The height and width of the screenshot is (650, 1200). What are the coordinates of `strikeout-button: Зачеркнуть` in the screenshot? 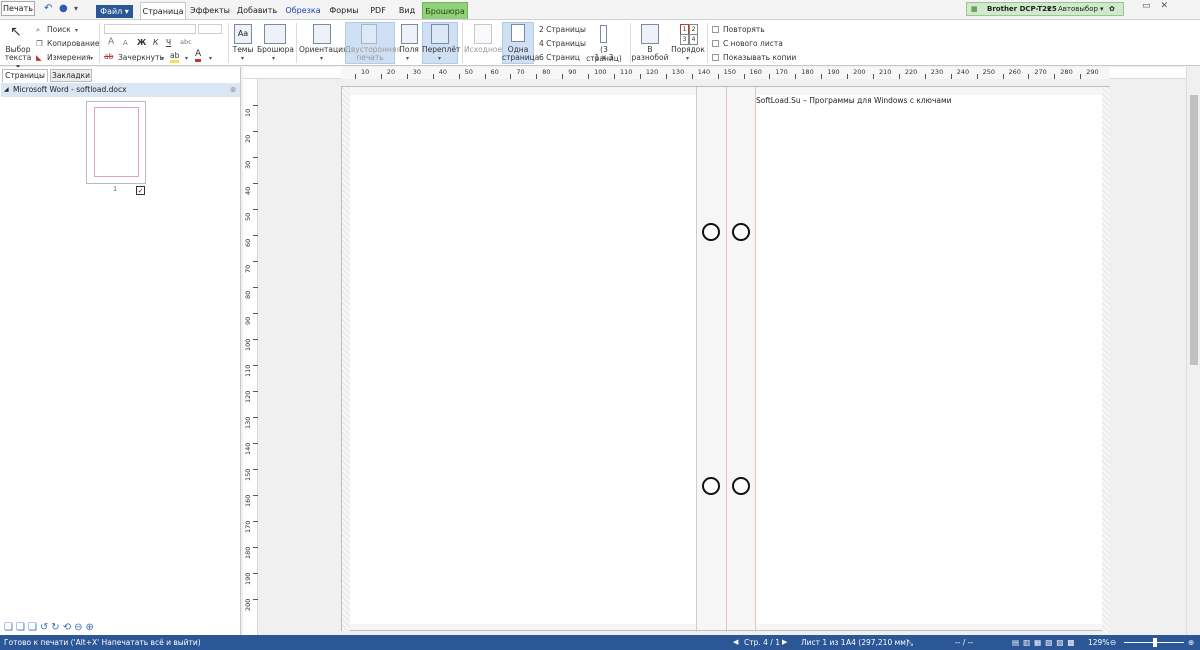 It's located at (141, 57).